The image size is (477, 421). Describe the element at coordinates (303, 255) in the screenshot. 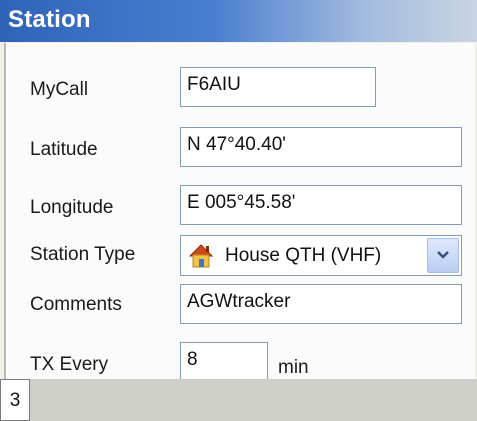

I see `station-type-value: House QTH (VHF)` at that location.